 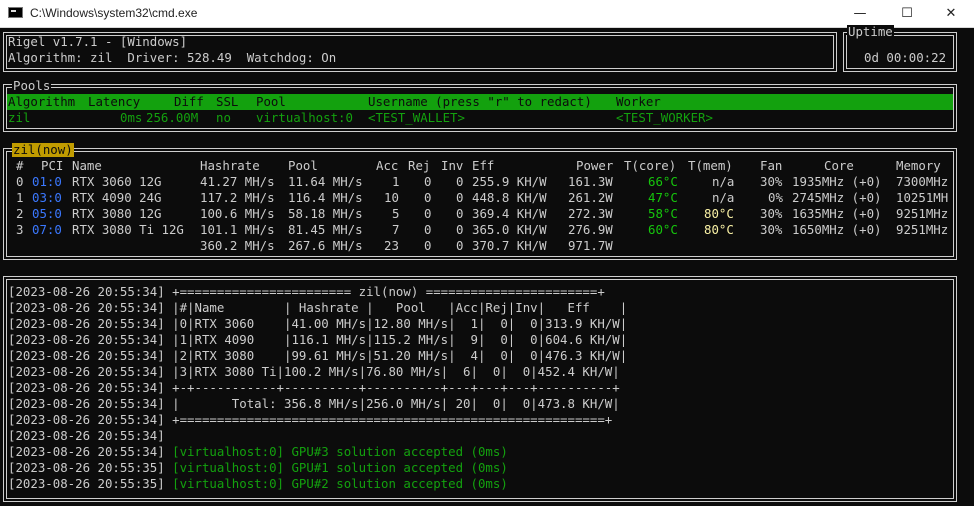 I want to click on uptime-value: 0d 00:00:22, so click(x=905, y=57).